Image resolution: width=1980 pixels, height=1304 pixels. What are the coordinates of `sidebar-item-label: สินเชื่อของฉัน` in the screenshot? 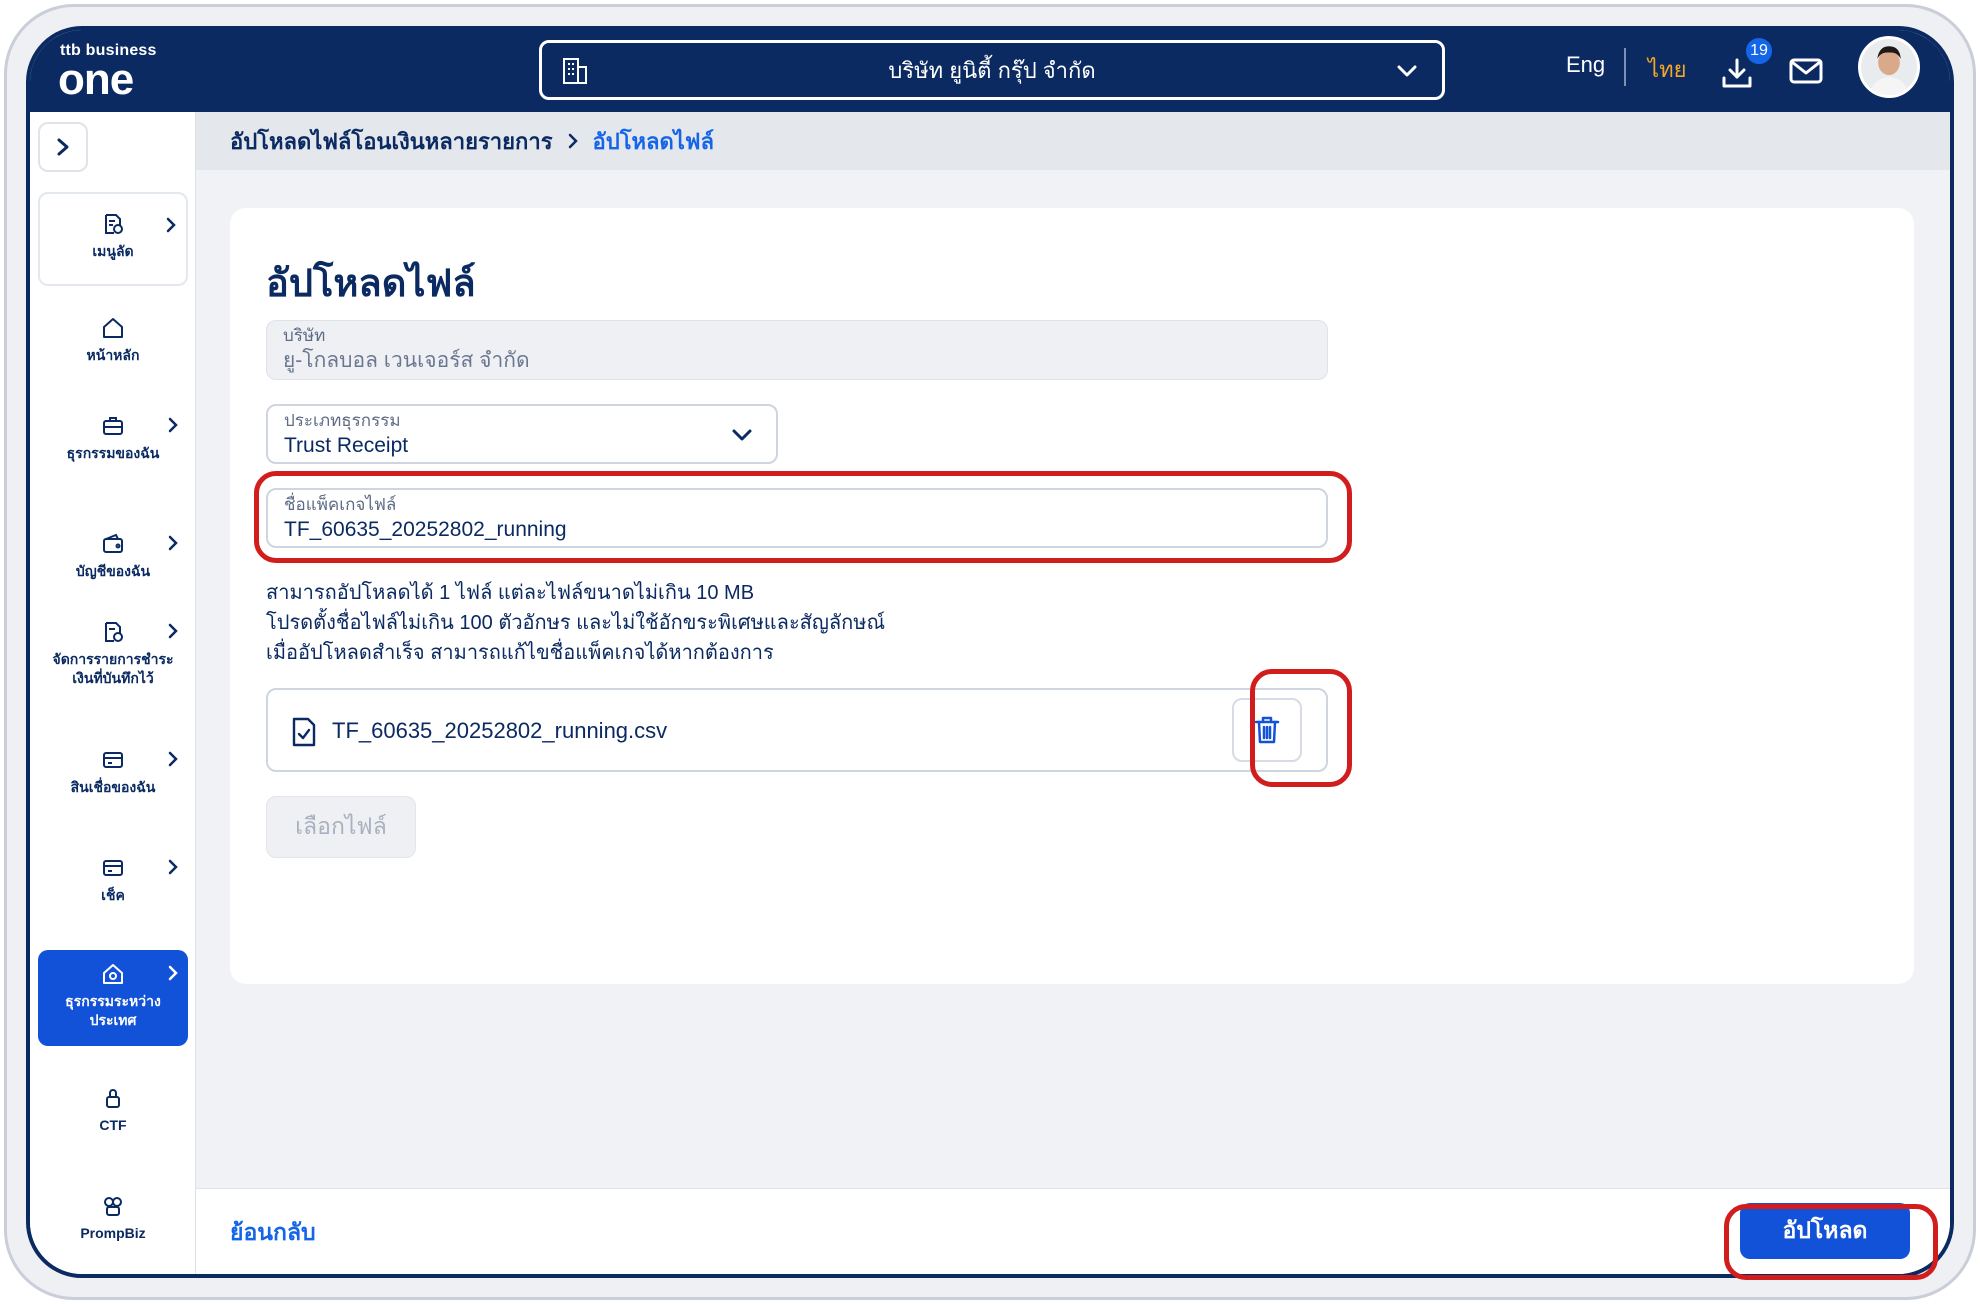 It's located at (113, 787).